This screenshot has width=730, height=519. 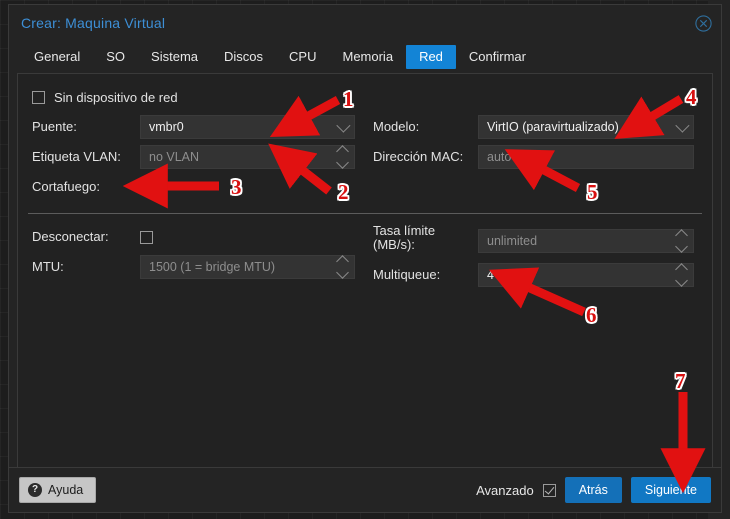 I want to click on tab-red: Red, so click(x=431, y=57).